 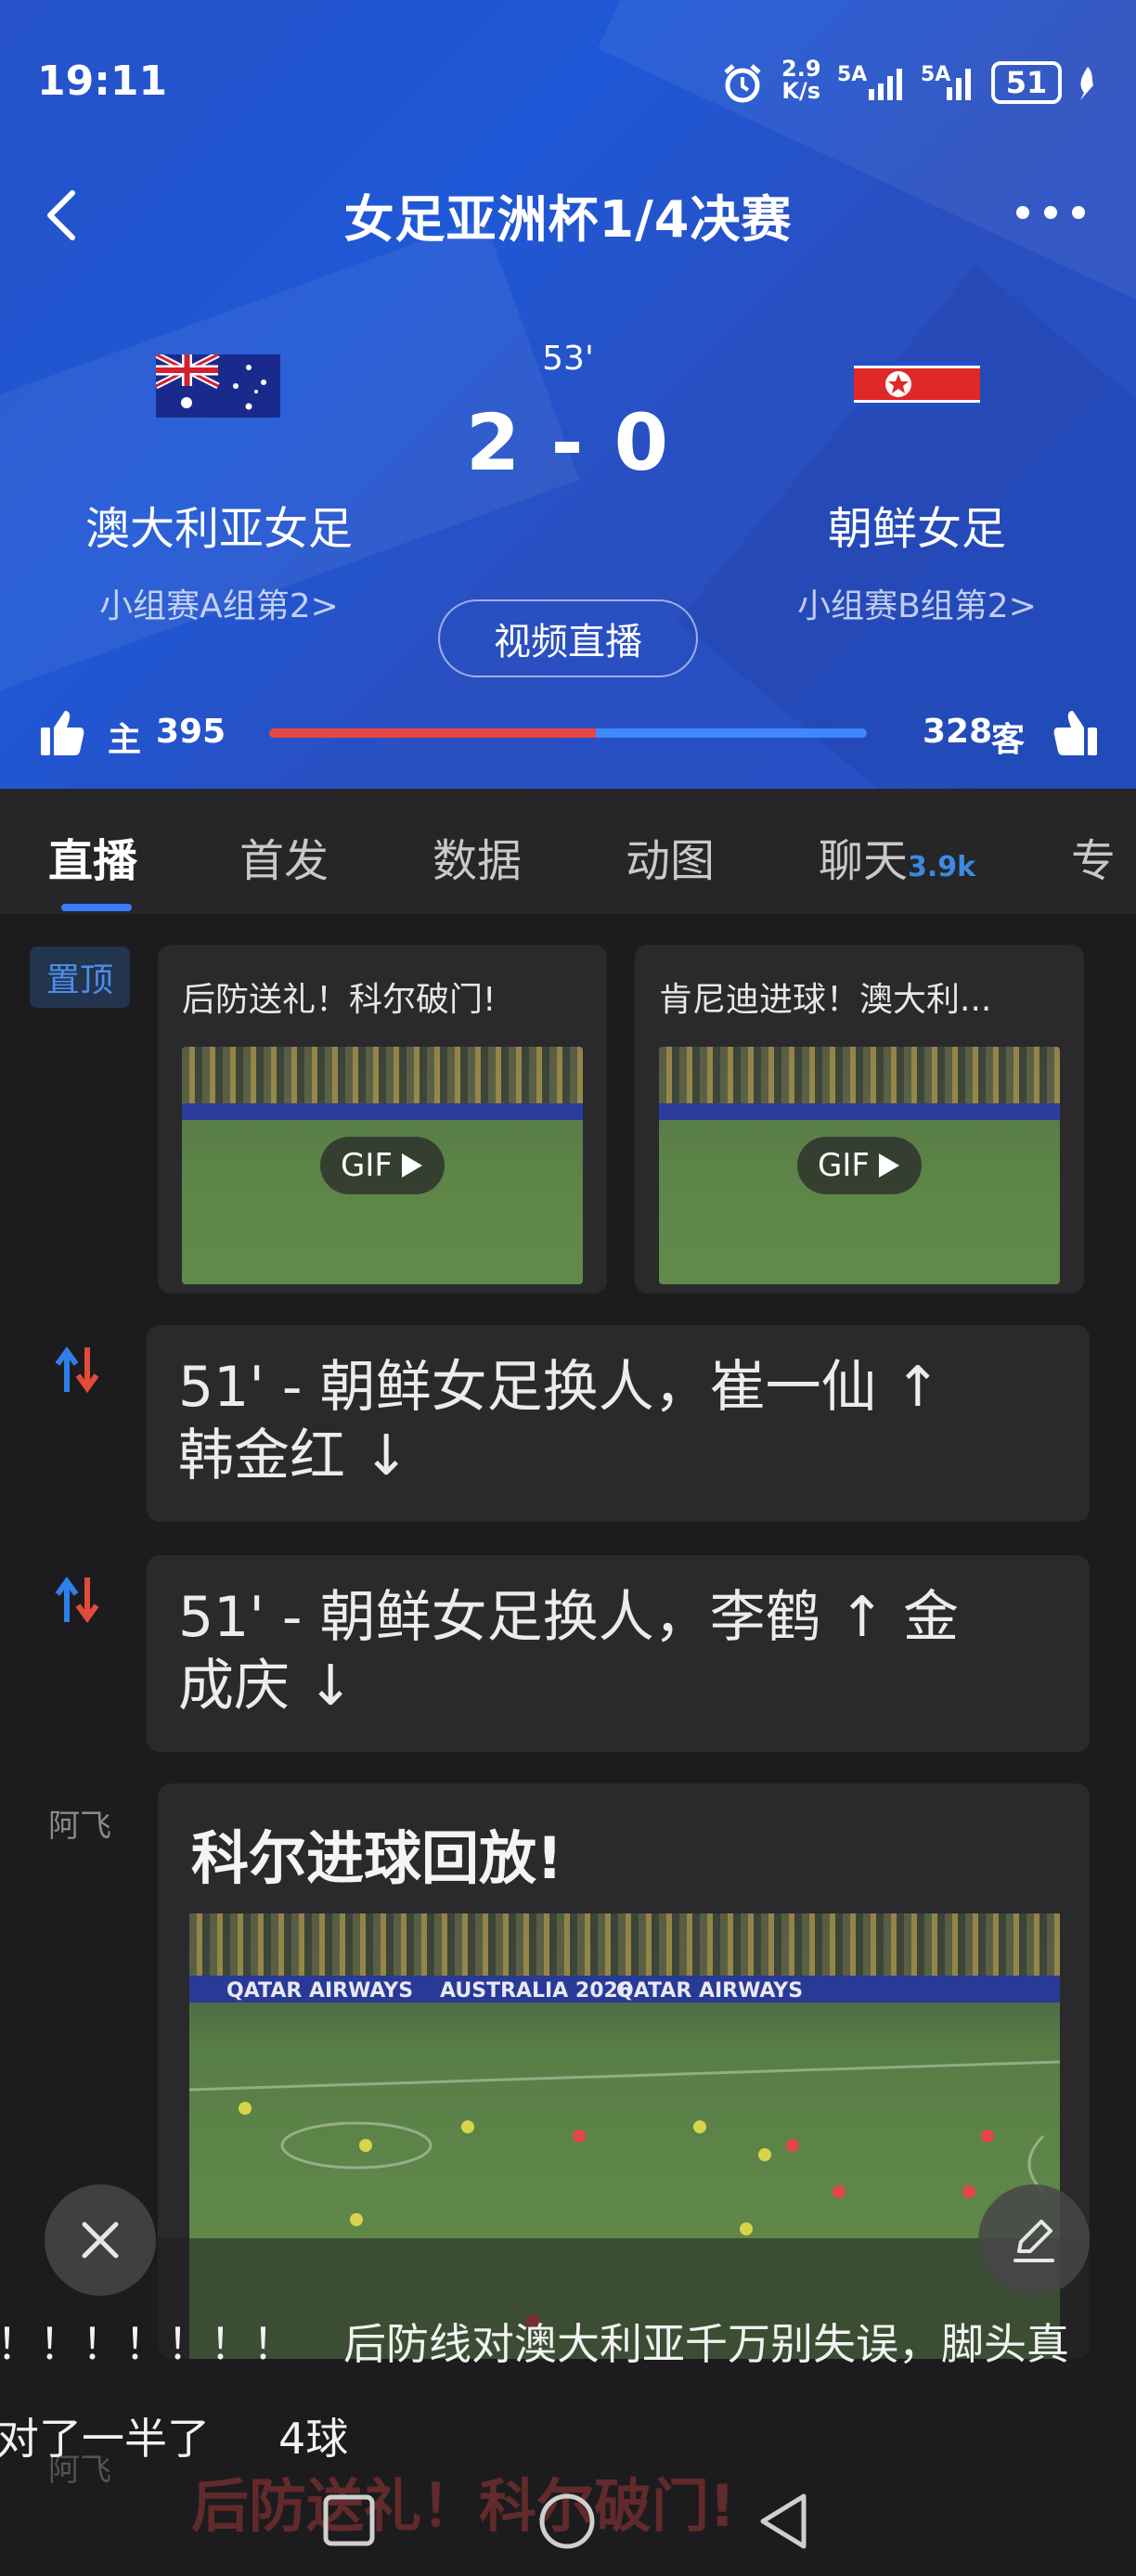 I want to click on danmaku-message: 后防线对澳大利亚千万别失误，脚头真, so click(x=706, y=2344).